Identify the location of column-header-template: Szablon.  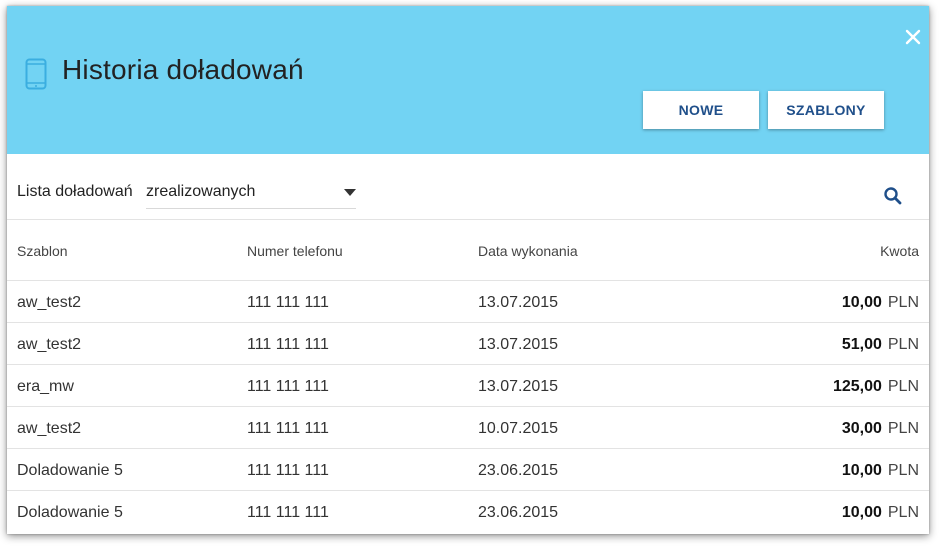
(42, 251).